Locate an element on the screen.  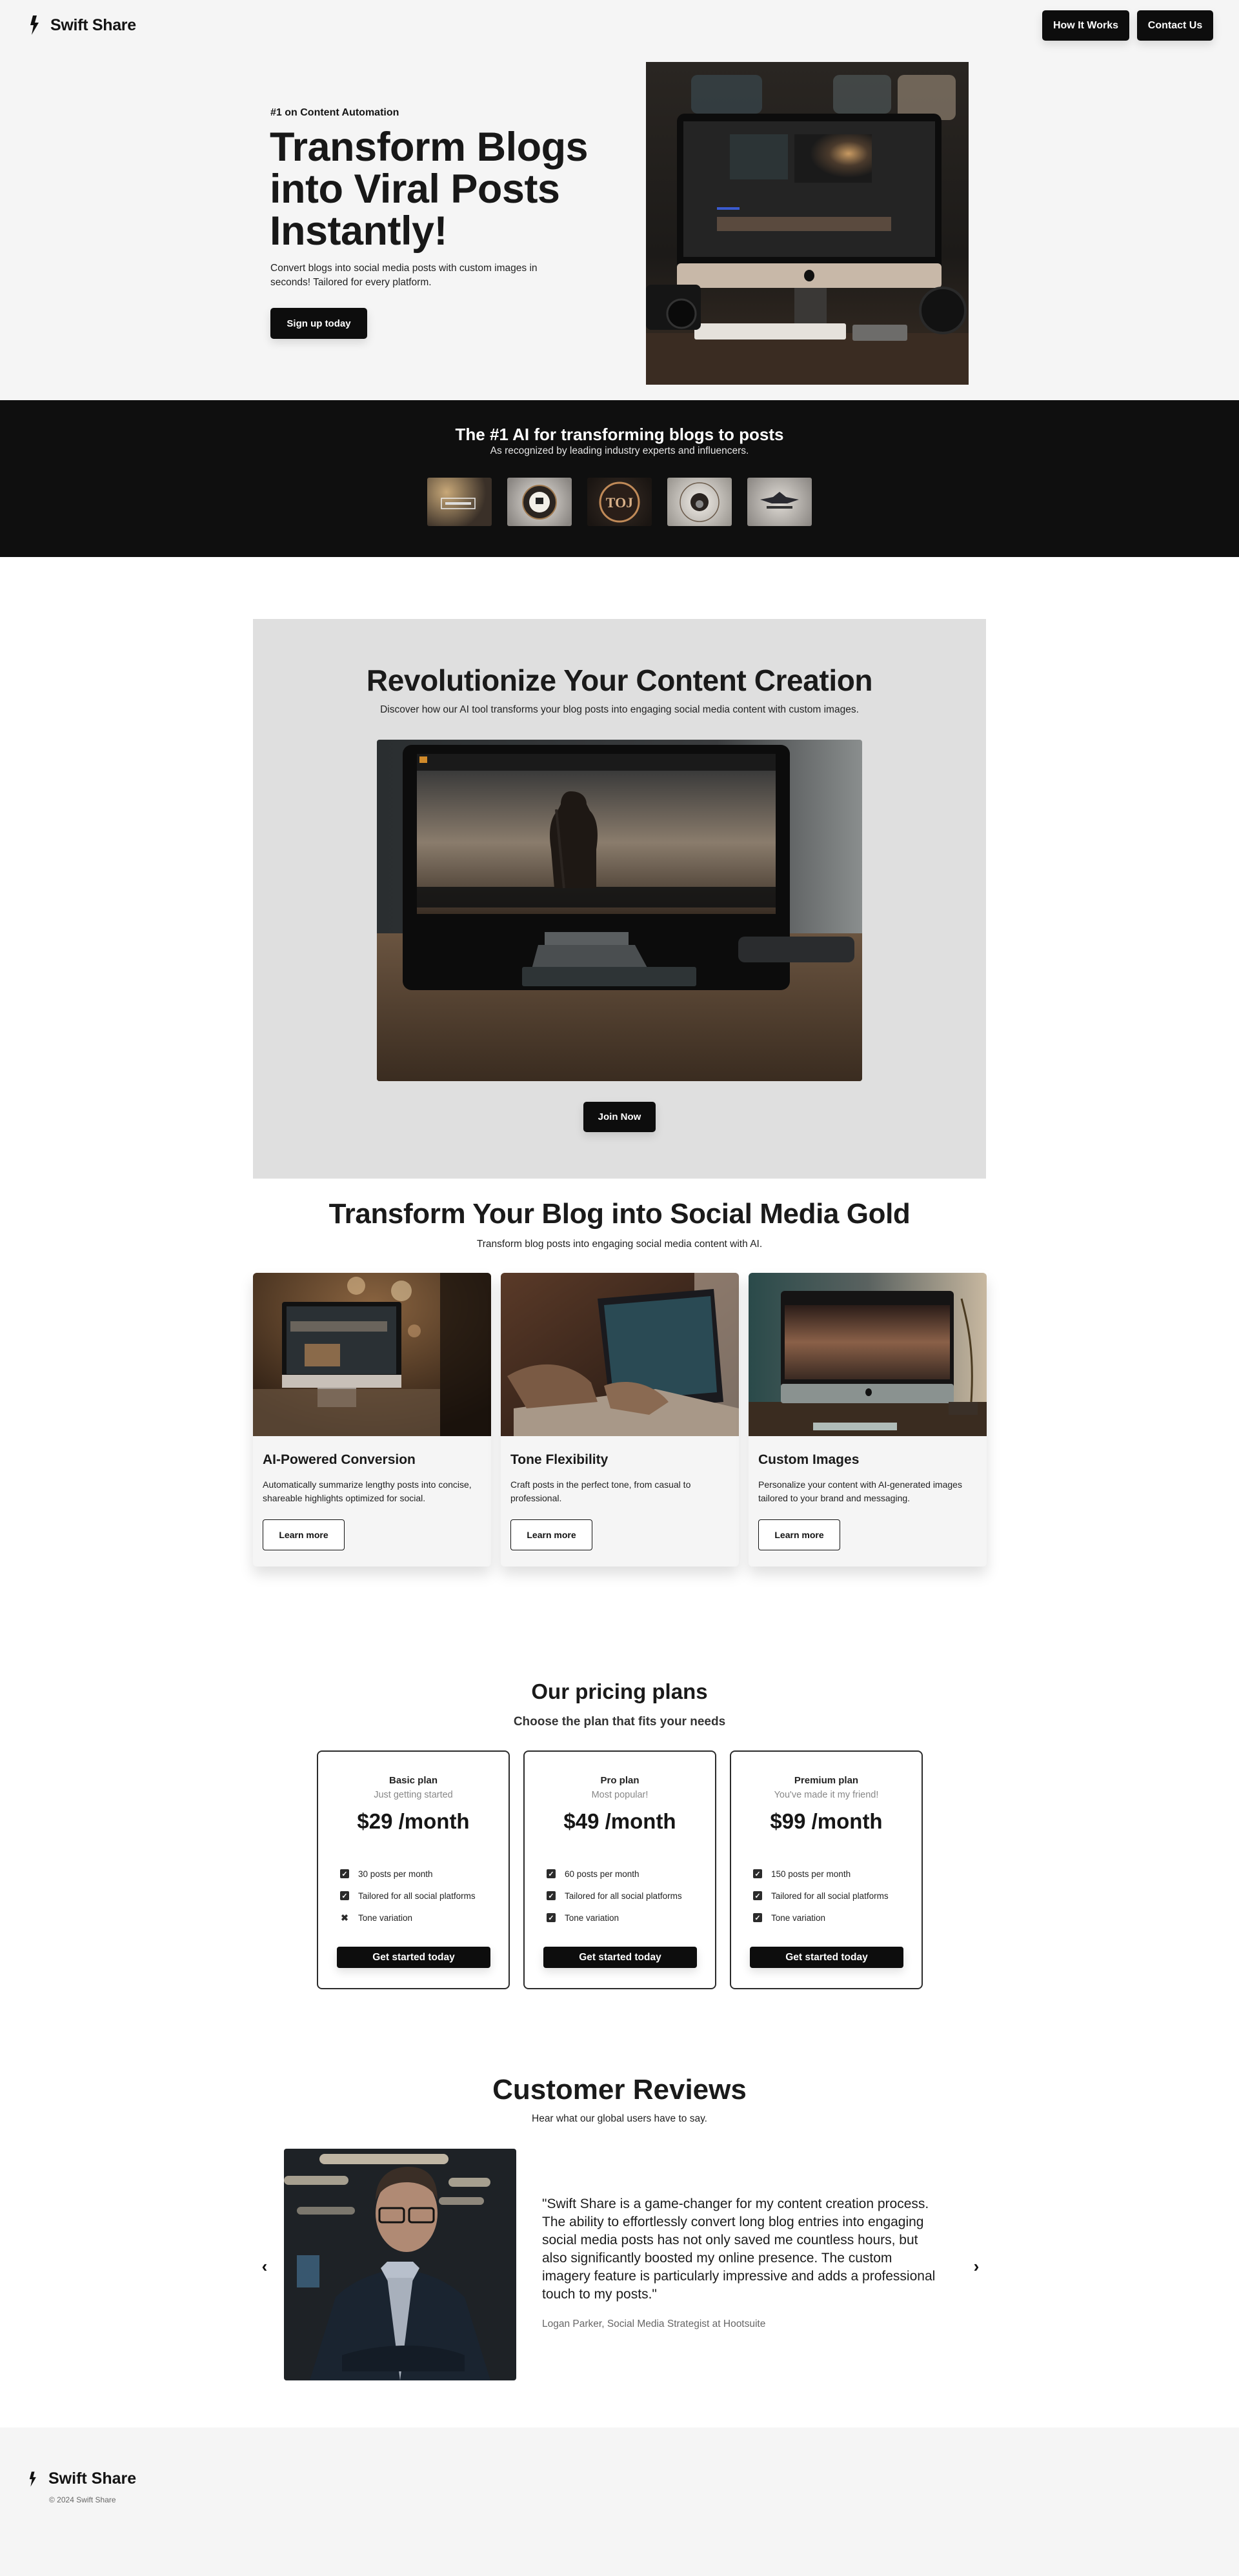
plan-tagline: Just getting started is located at coordinates (413, 1795).